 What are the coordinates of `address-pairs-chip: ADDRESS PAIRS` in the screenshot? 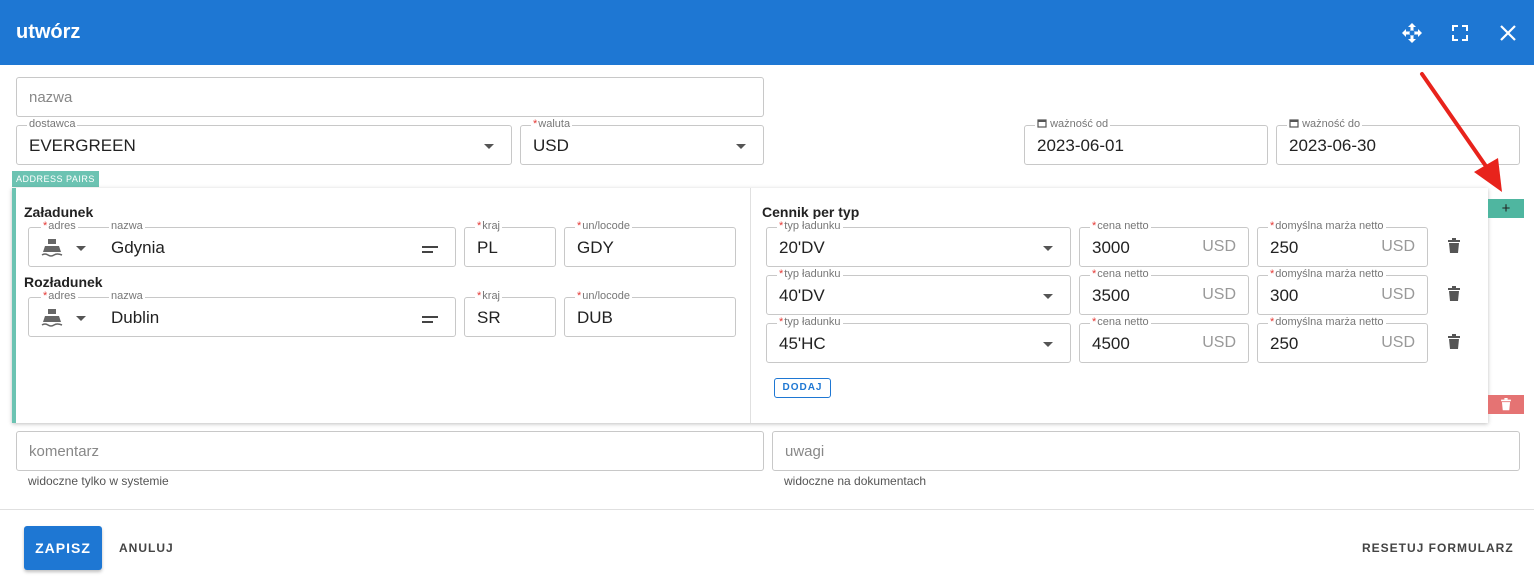 It's located at (55, 179).